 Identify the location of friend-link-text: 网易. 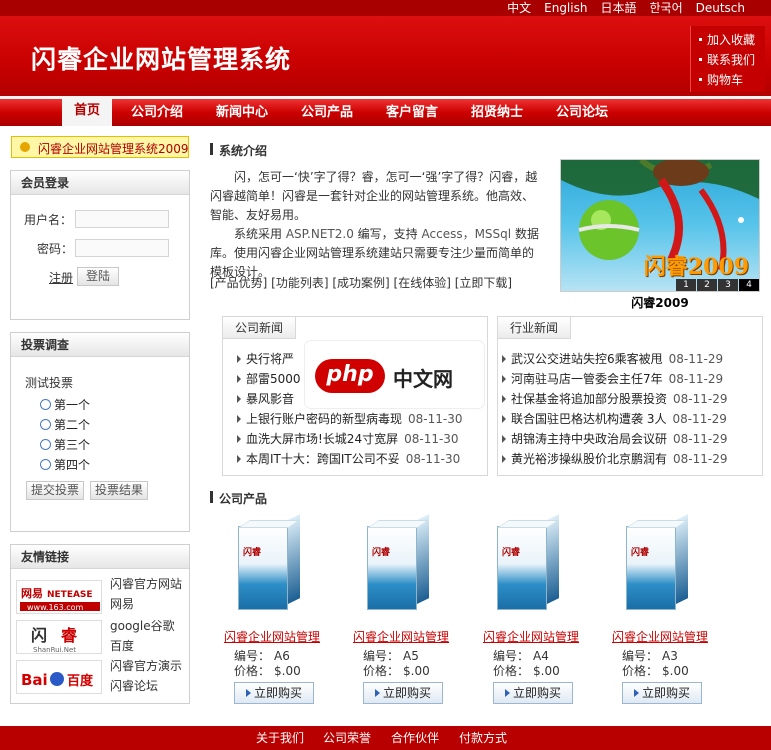
(146, 604).